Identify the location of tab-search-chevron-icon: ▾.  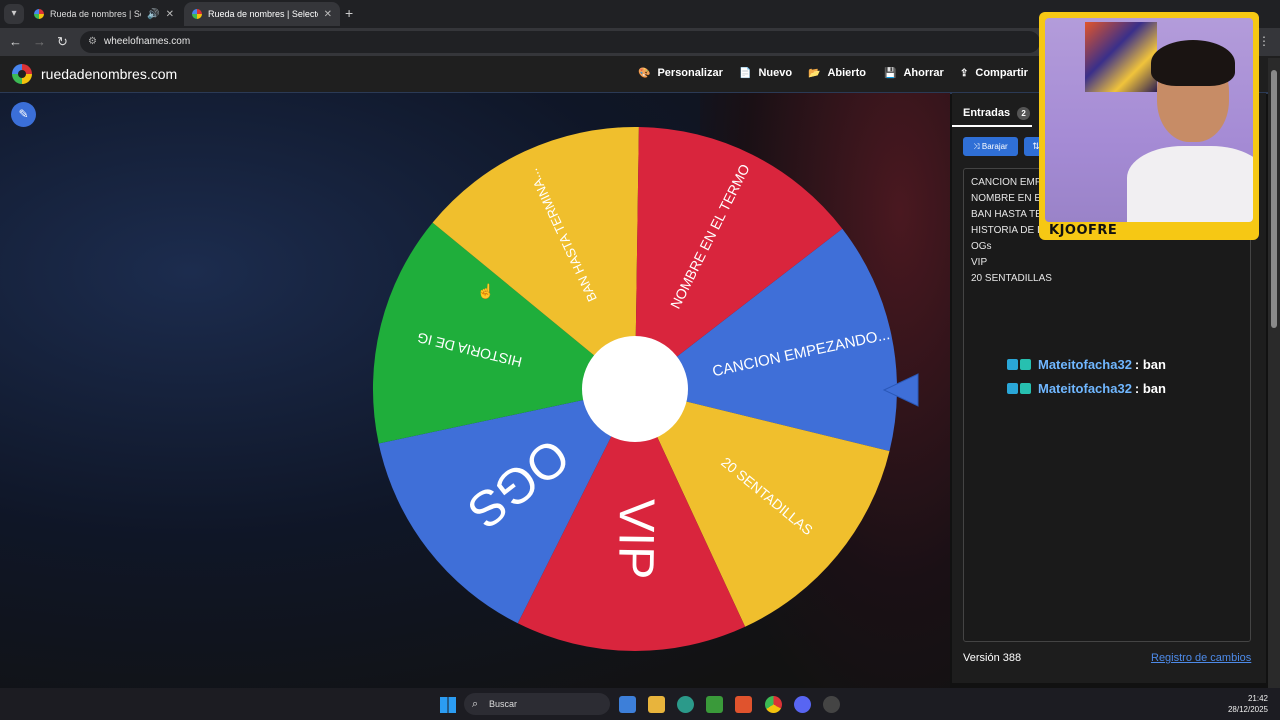
(14, 14).